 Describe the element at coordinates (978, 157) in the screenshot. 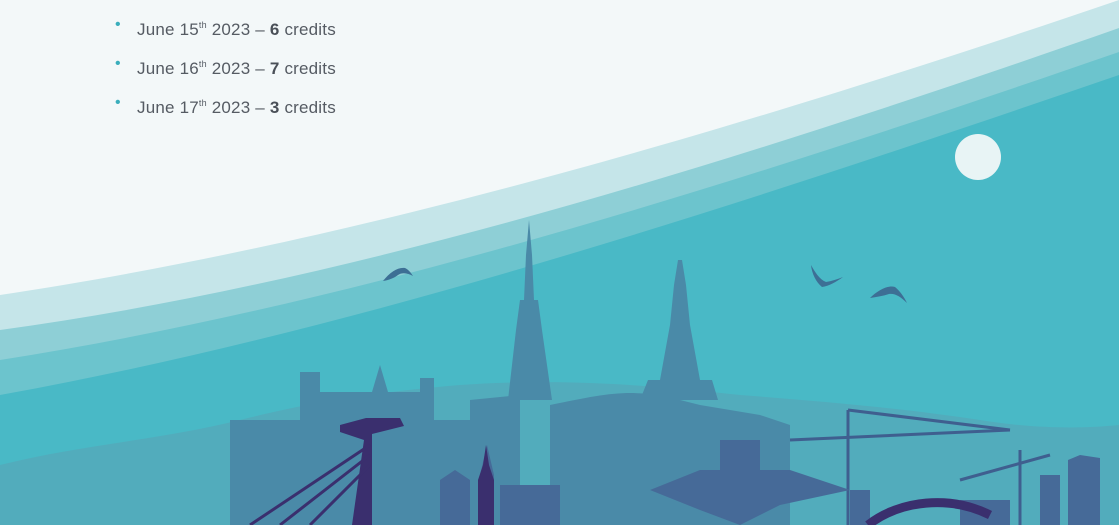

I see `moon-icon` at that location.